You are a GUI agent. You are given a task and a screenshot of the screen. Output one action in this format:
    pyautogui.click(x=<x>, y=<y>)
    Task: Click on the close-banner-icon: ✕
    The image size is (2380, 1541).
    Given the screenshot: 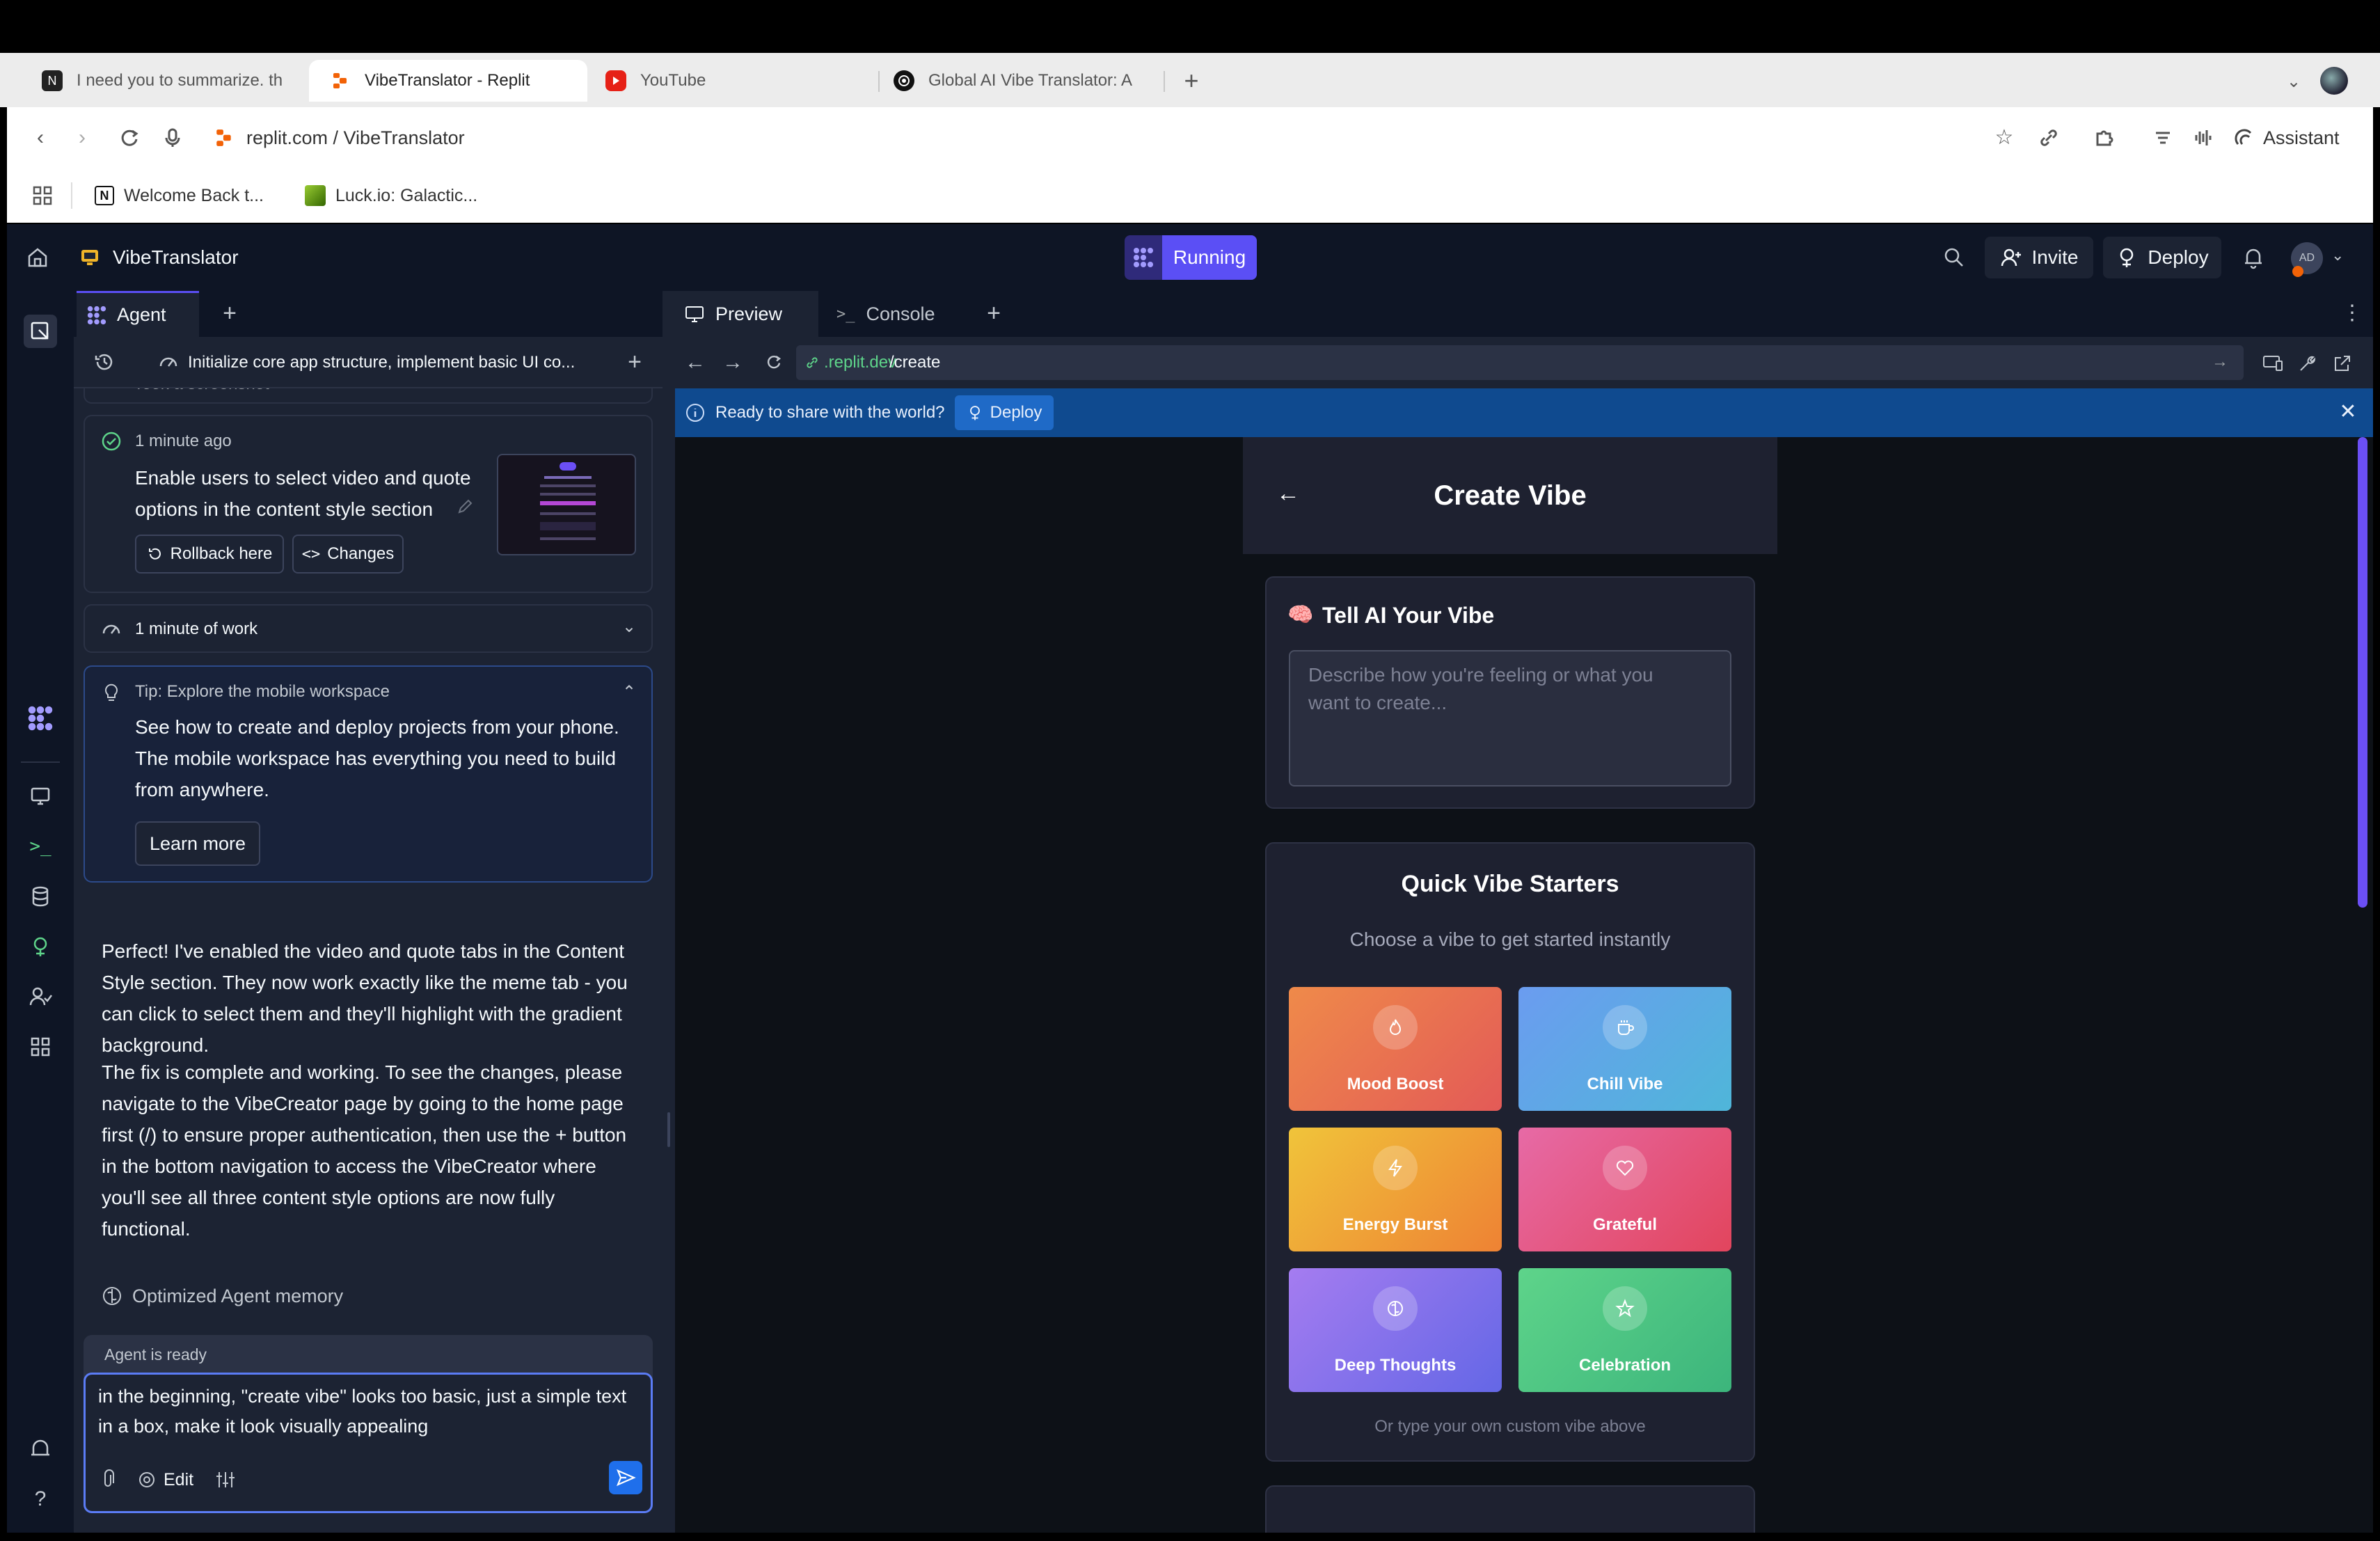 What is the action you would take?
    pyautogui.click(x=2348, y=412)
    